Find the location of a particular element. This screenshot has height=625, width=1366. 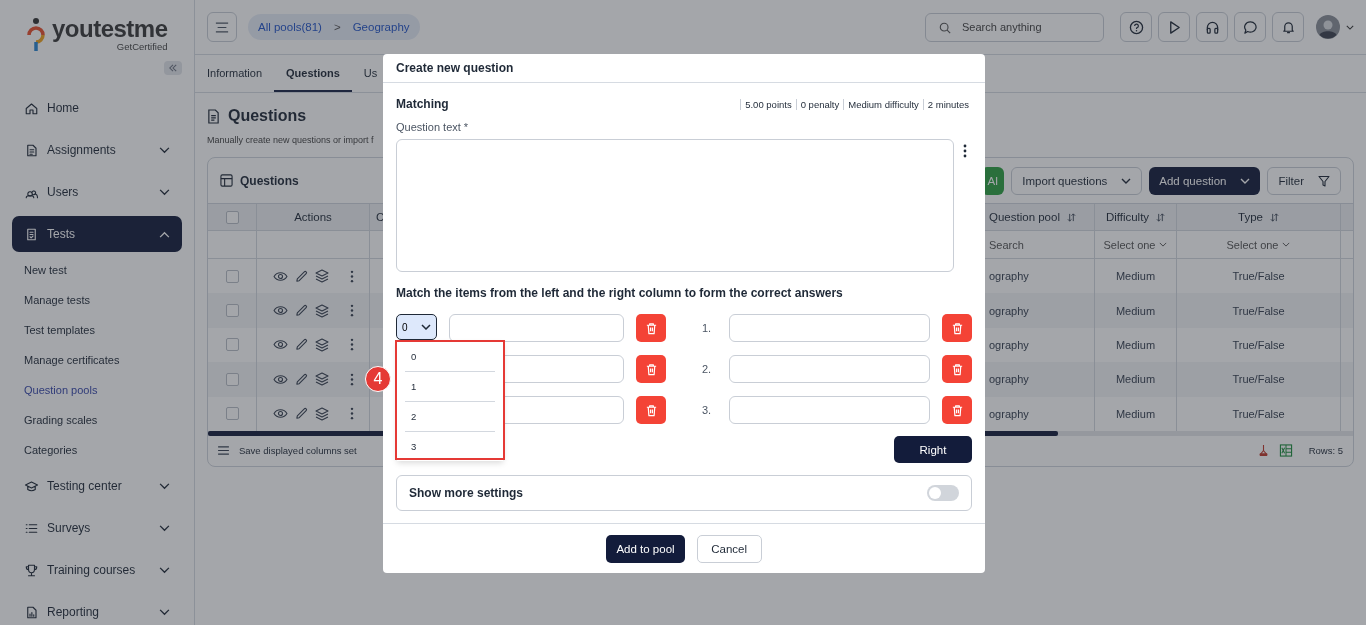

field-label: Question text * is located at coordinates (433, 127).